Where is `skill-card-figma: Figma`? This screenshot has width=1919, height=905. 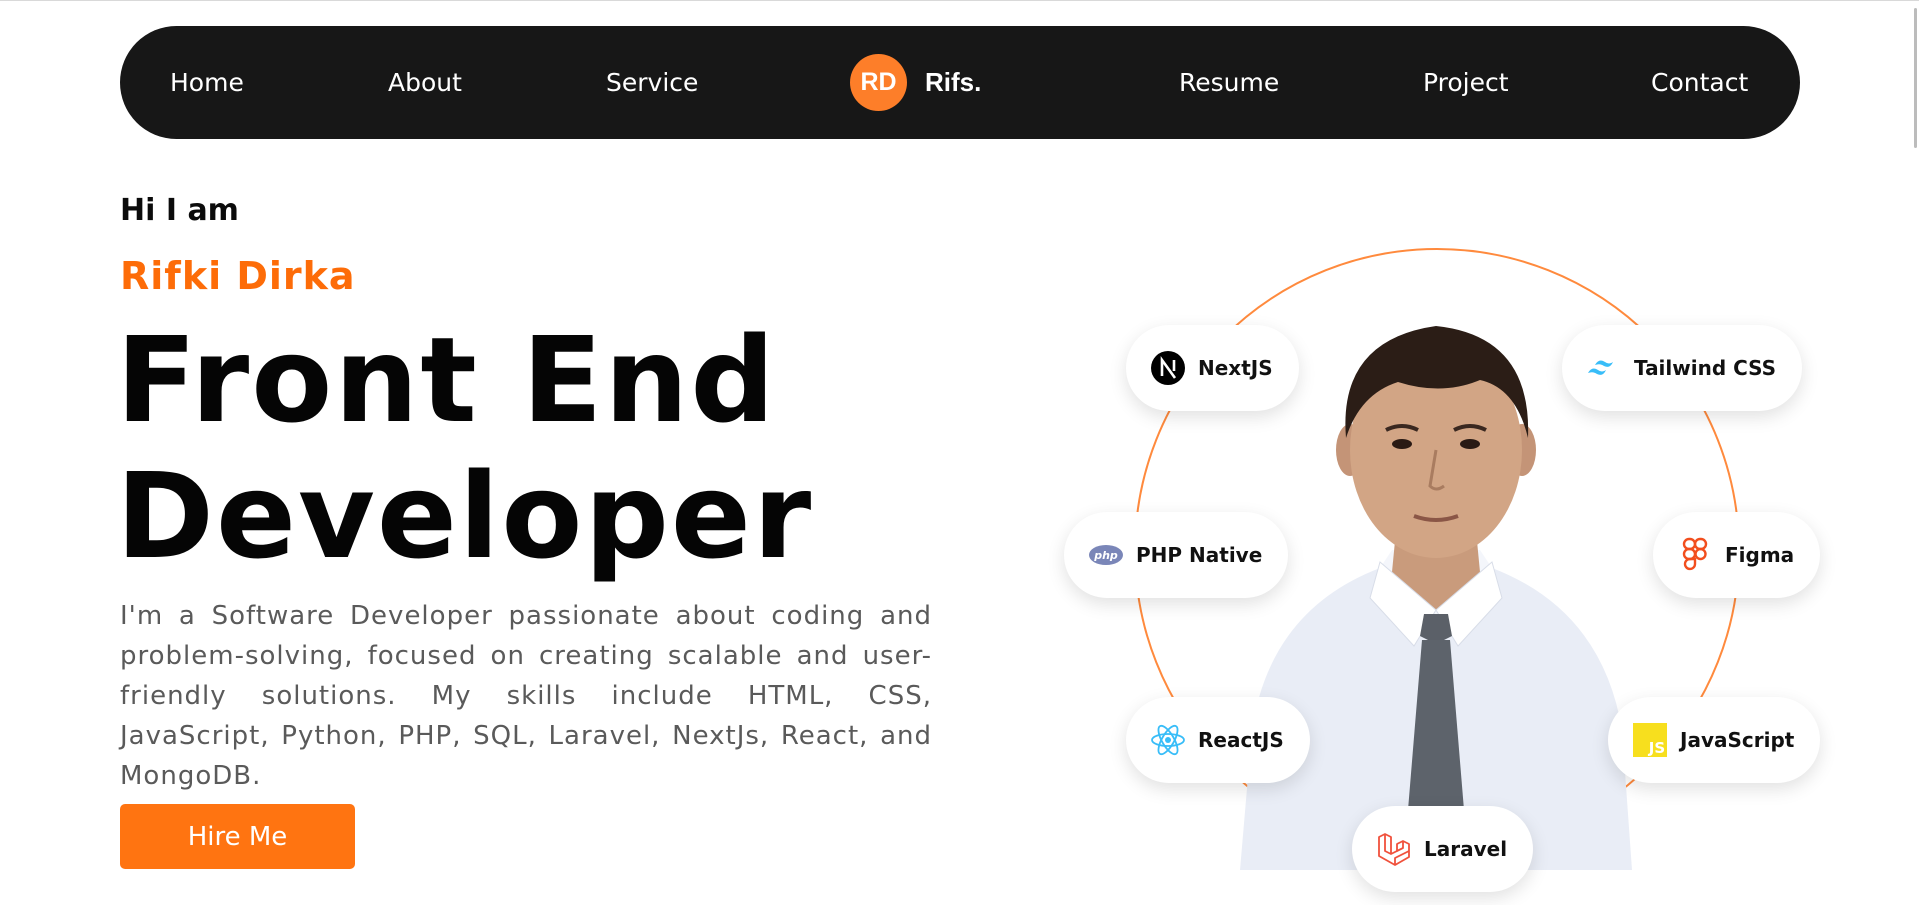 skill-card-figma: Figma is located at coordinates (1737, 555).